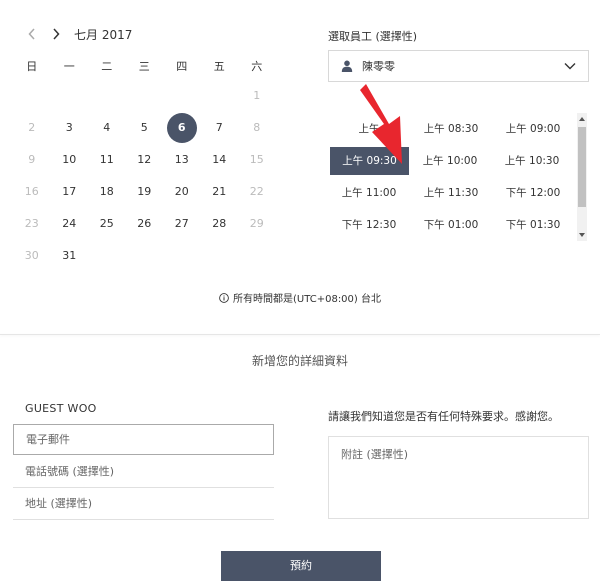 The height and width of the screenshot is (584, 600). What do you see at coordinates (532, 161) in the screenshot?
I see `time-slot: 上午 10:30` at bounding box center [532, 161].